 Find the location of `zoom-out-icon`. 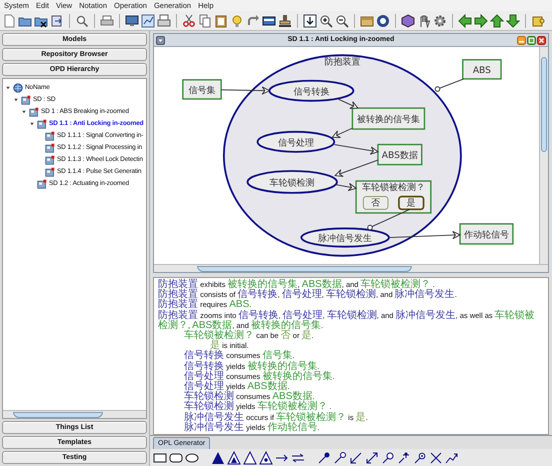

zoom-out-icon is located at coordinates (342, 21).